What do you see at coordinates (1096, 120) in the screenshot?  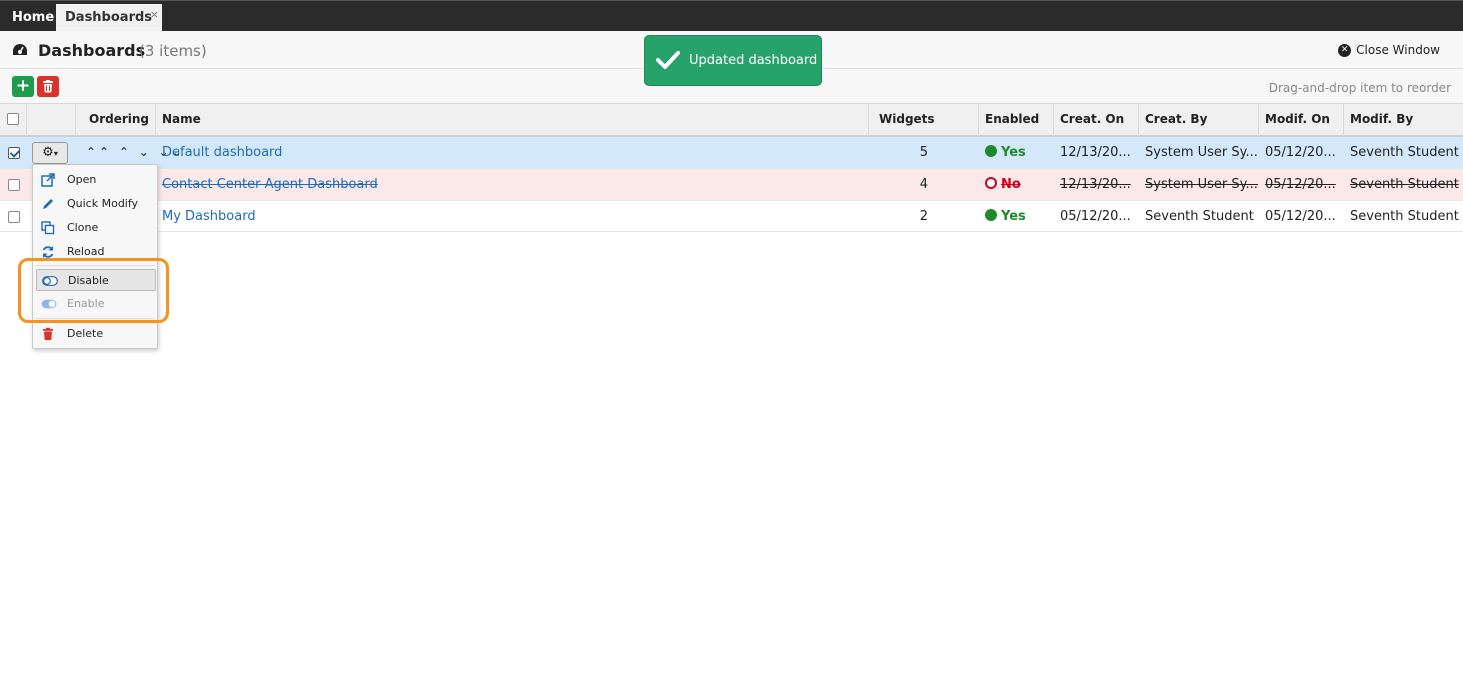 I see `column-header-created-on: Creat. On` at bounding box center [1096, 120].